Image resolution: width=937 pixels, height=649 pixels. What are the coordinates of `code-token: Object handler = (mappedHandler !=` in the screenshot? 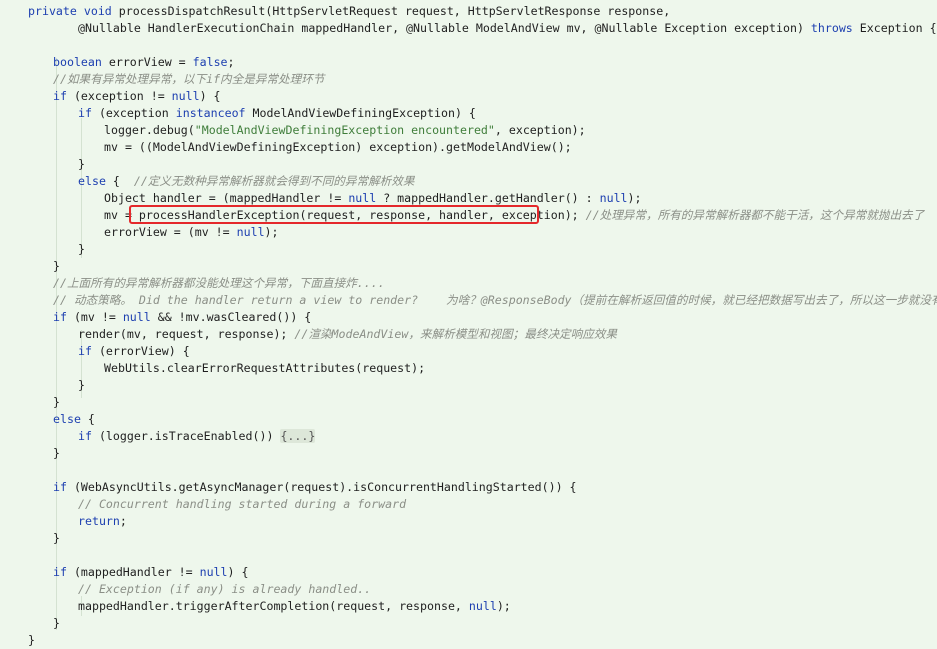 It's located at (226, 198).